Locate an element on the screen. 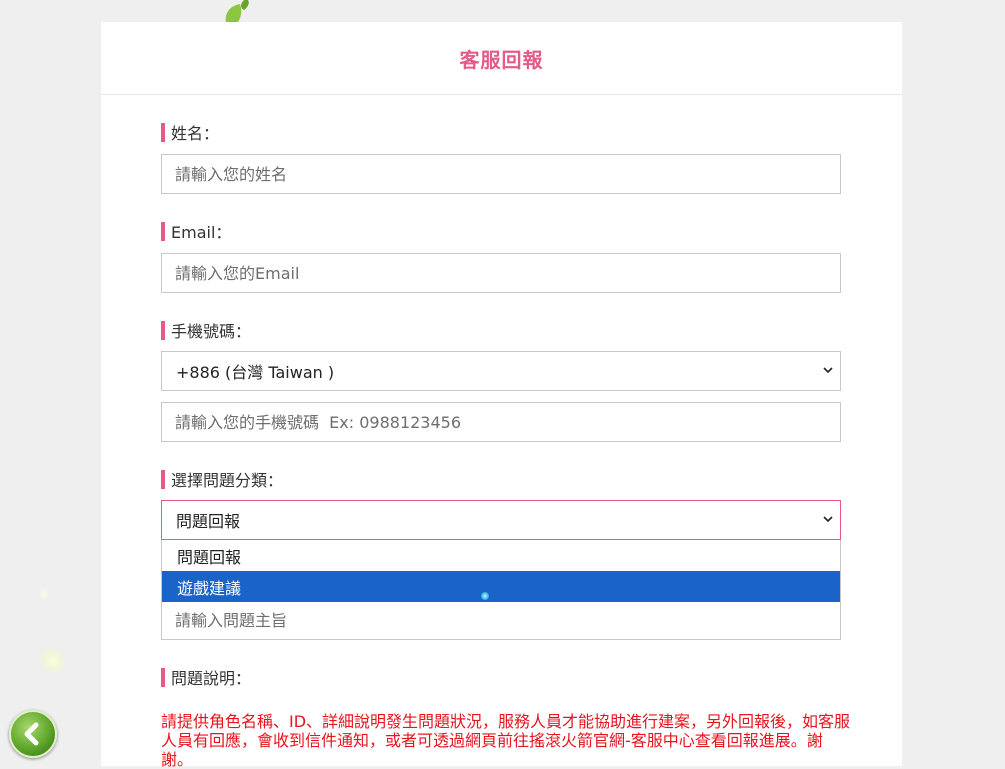 This screenshot has width=1005, height=769. back-button is located at coordinates (33, 734).